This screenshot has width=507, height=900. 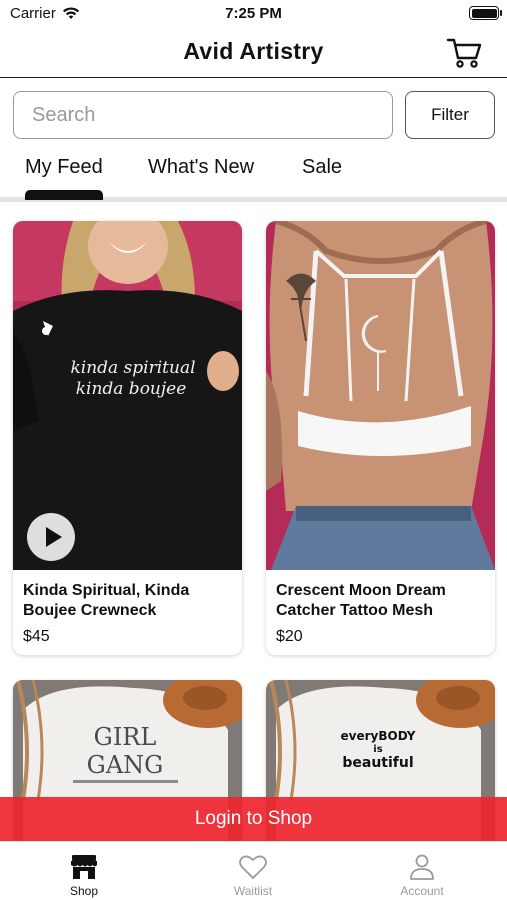 I want to click on shopping-cart-icon, so click(x=465, y=53).